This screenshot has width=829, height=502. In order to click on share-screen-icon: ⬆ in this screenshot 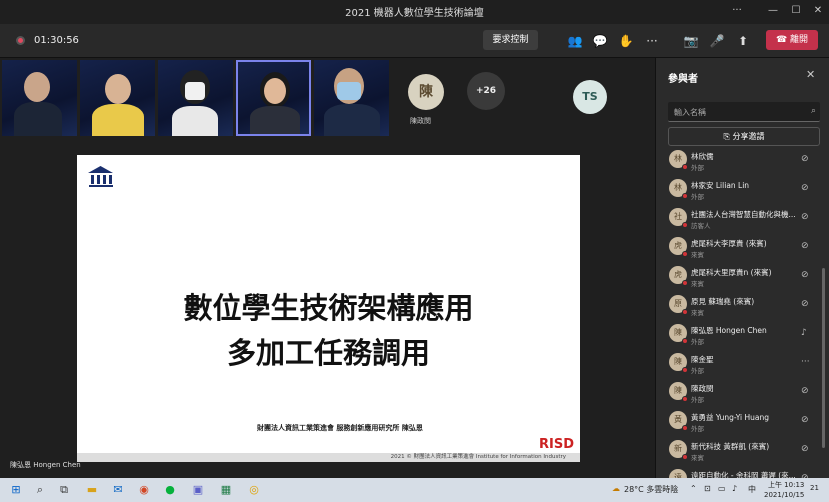, I will do `click(743, 41)`.